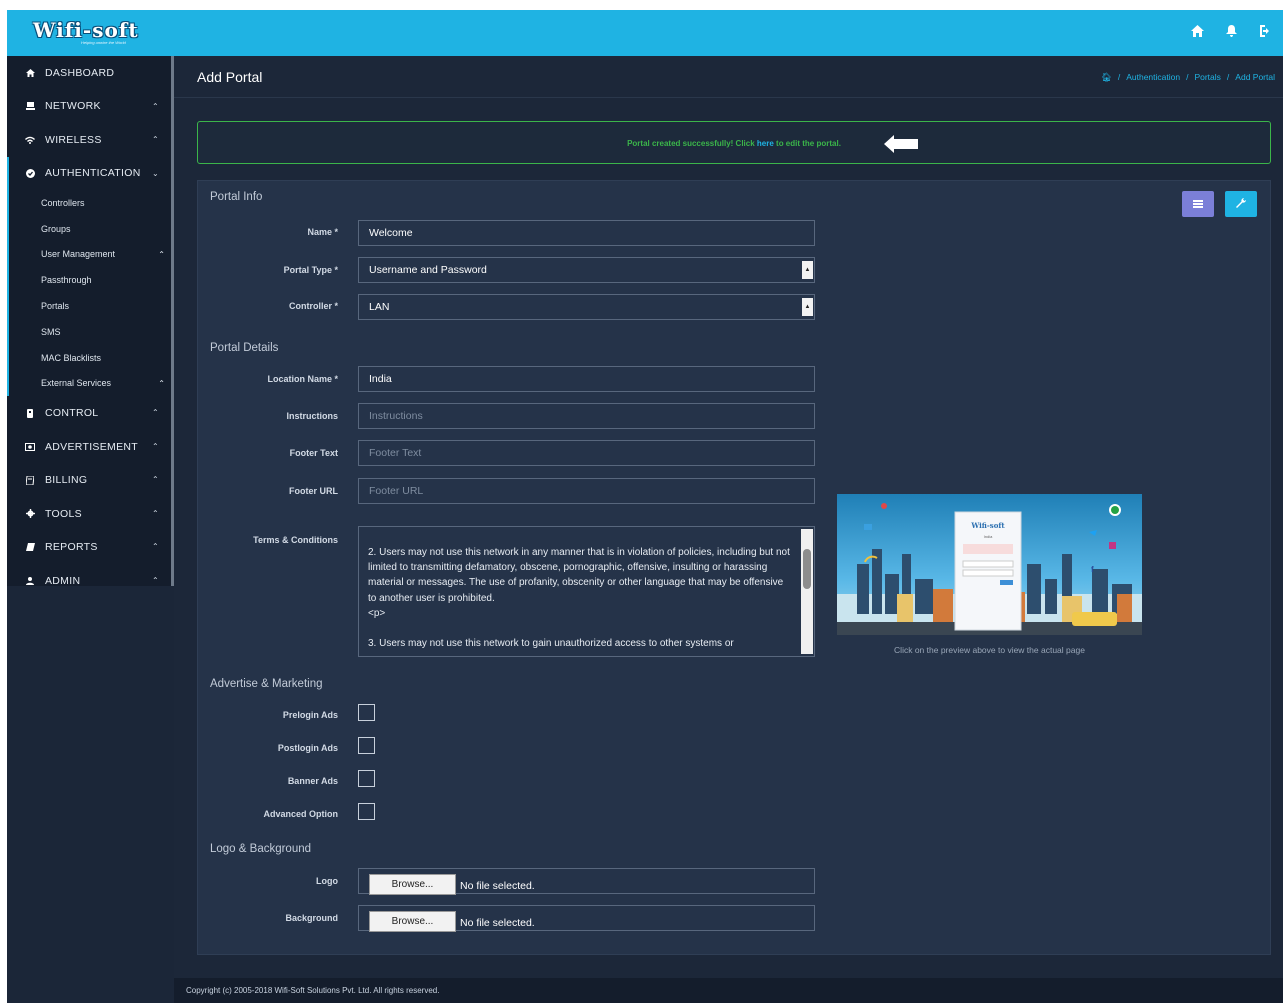  What do you see at coordinates (312, 416) in the screenshot?
I see `instructions-label: Instructions` at bounding box center [312, 416].